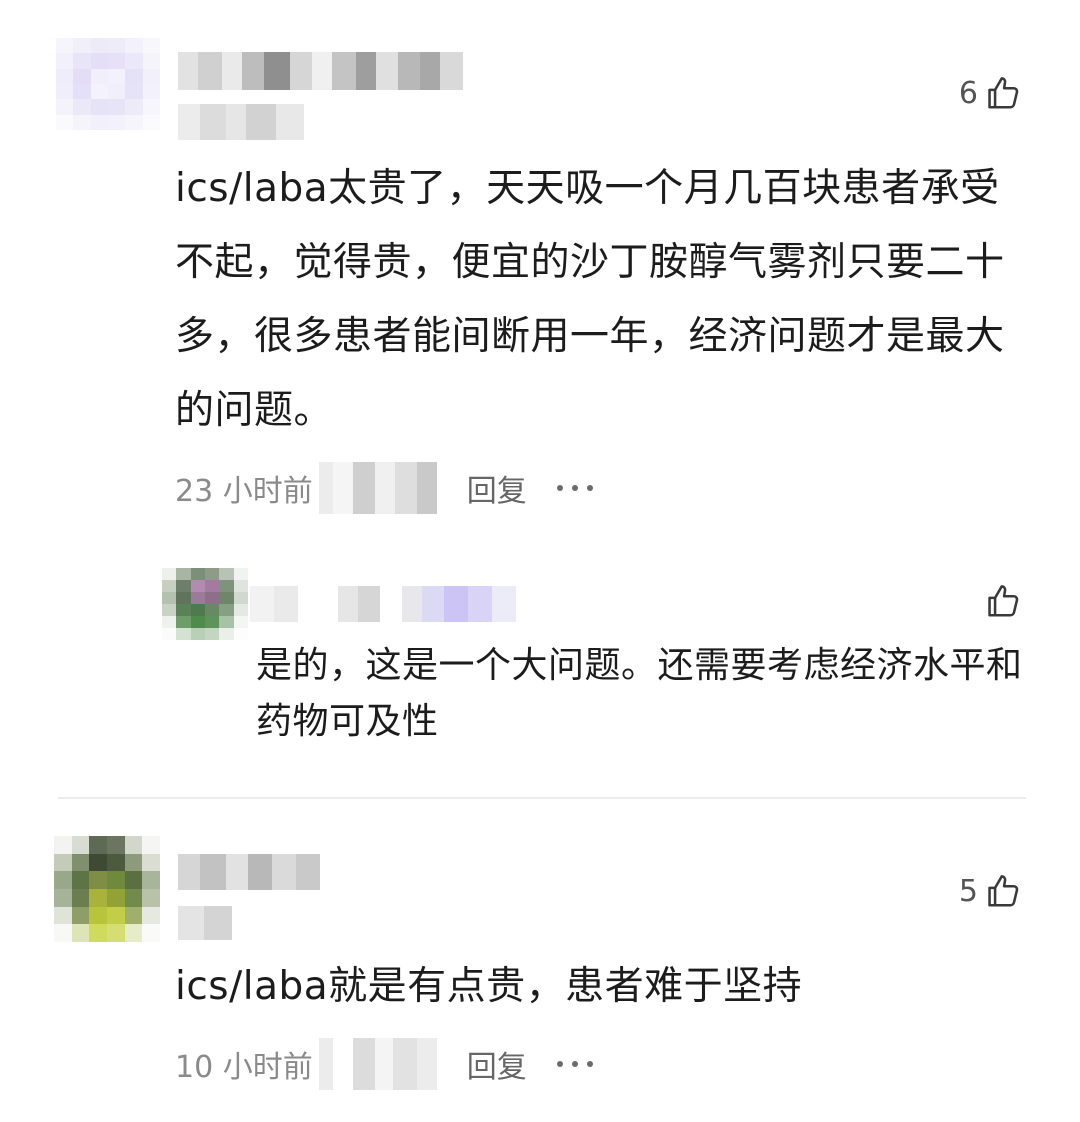  What do you see at coordinates (968, 891) in the screenshot?
I see `like-count: 5` at bounding box center [968, 891].